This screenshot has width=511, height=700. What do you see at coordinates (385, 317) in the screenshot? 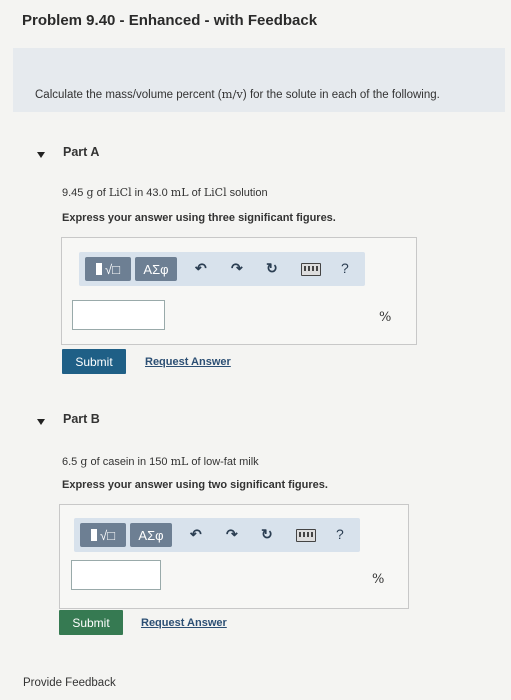
I see `part-a-unit: %` at bounding box center [385, 317].